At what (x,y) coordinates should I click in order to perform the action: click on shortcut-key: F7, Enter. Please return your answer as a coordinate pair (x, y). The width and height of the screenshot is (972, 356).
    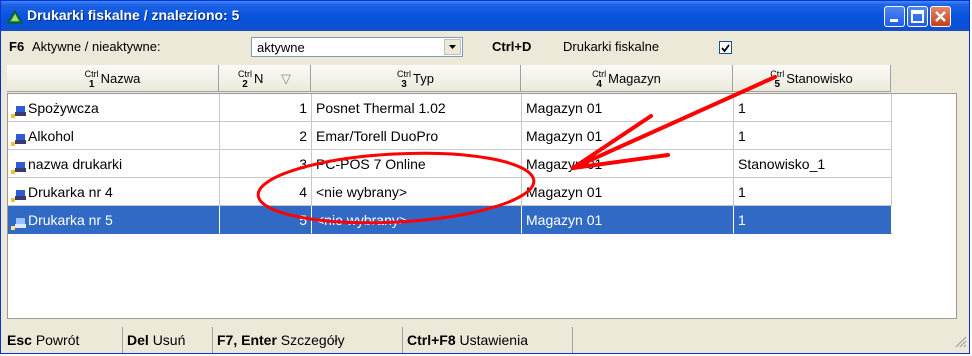
    Looking at the image, I should click on (247, 340).